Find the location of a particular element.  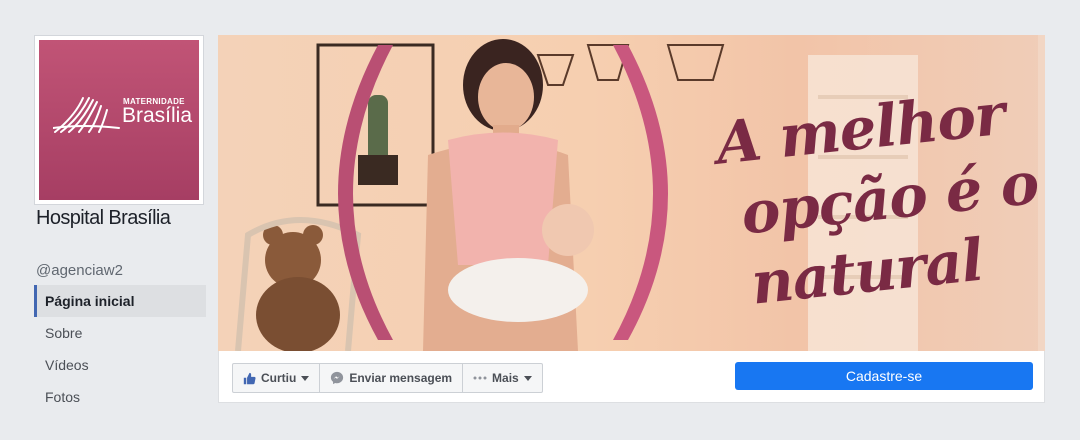

more-dots-icon is located at coordinates (480, 378).